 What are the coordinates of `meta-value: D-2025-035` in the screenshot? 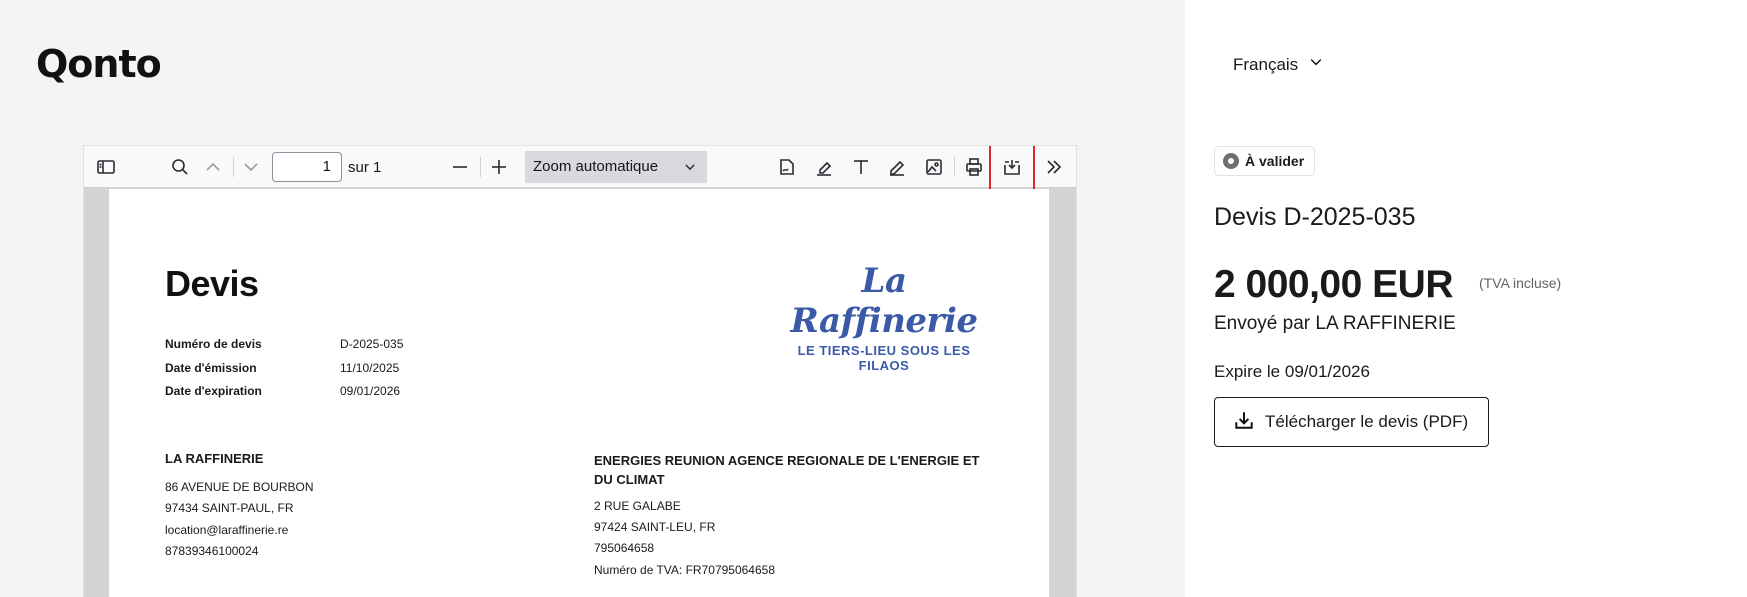 It's located at (372, 344).